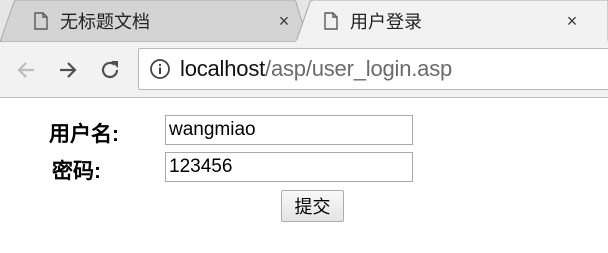  I want to click on back-arrow-icon, so click(25, 70).